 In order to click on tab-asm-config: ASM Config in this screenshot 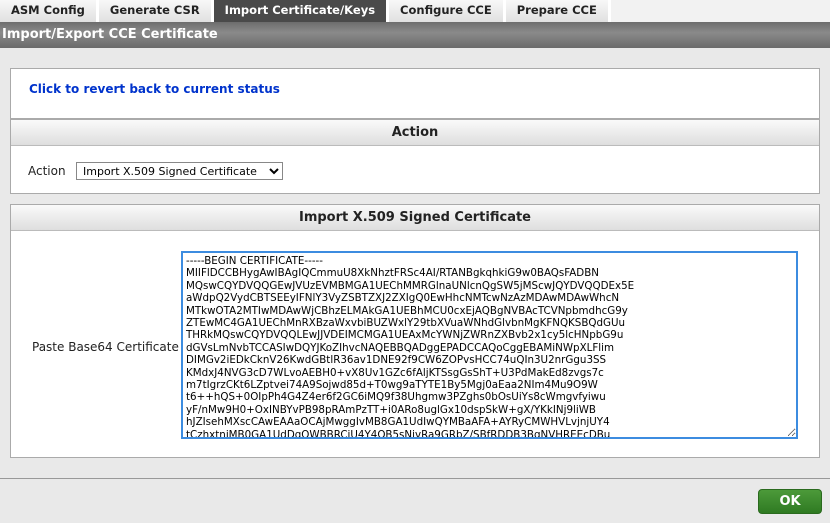, I will do `click(49, 11)`.